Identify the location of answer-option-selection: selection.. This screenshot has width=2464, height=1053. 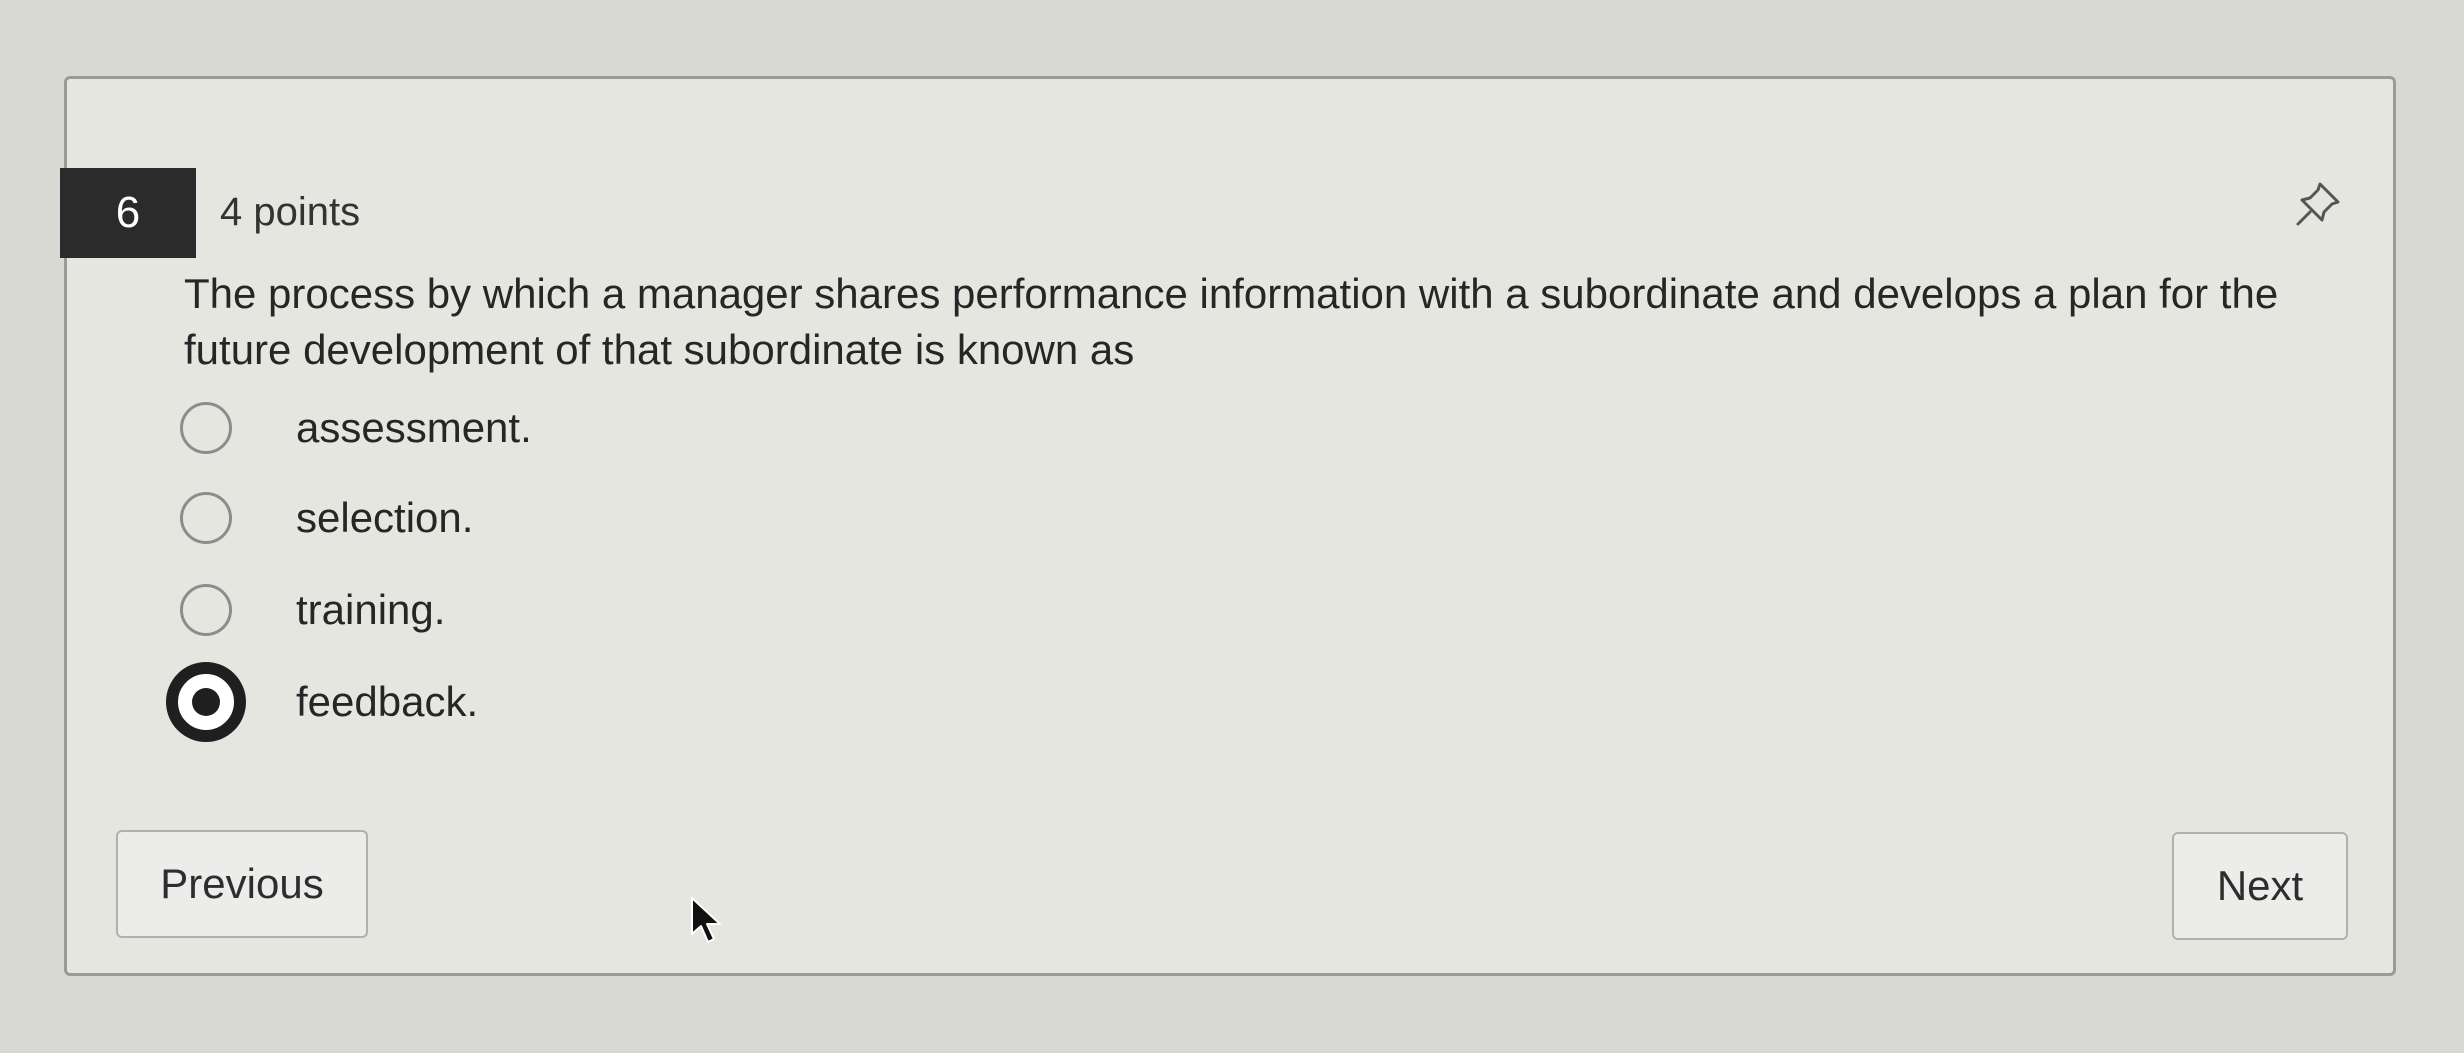
(326, 518).